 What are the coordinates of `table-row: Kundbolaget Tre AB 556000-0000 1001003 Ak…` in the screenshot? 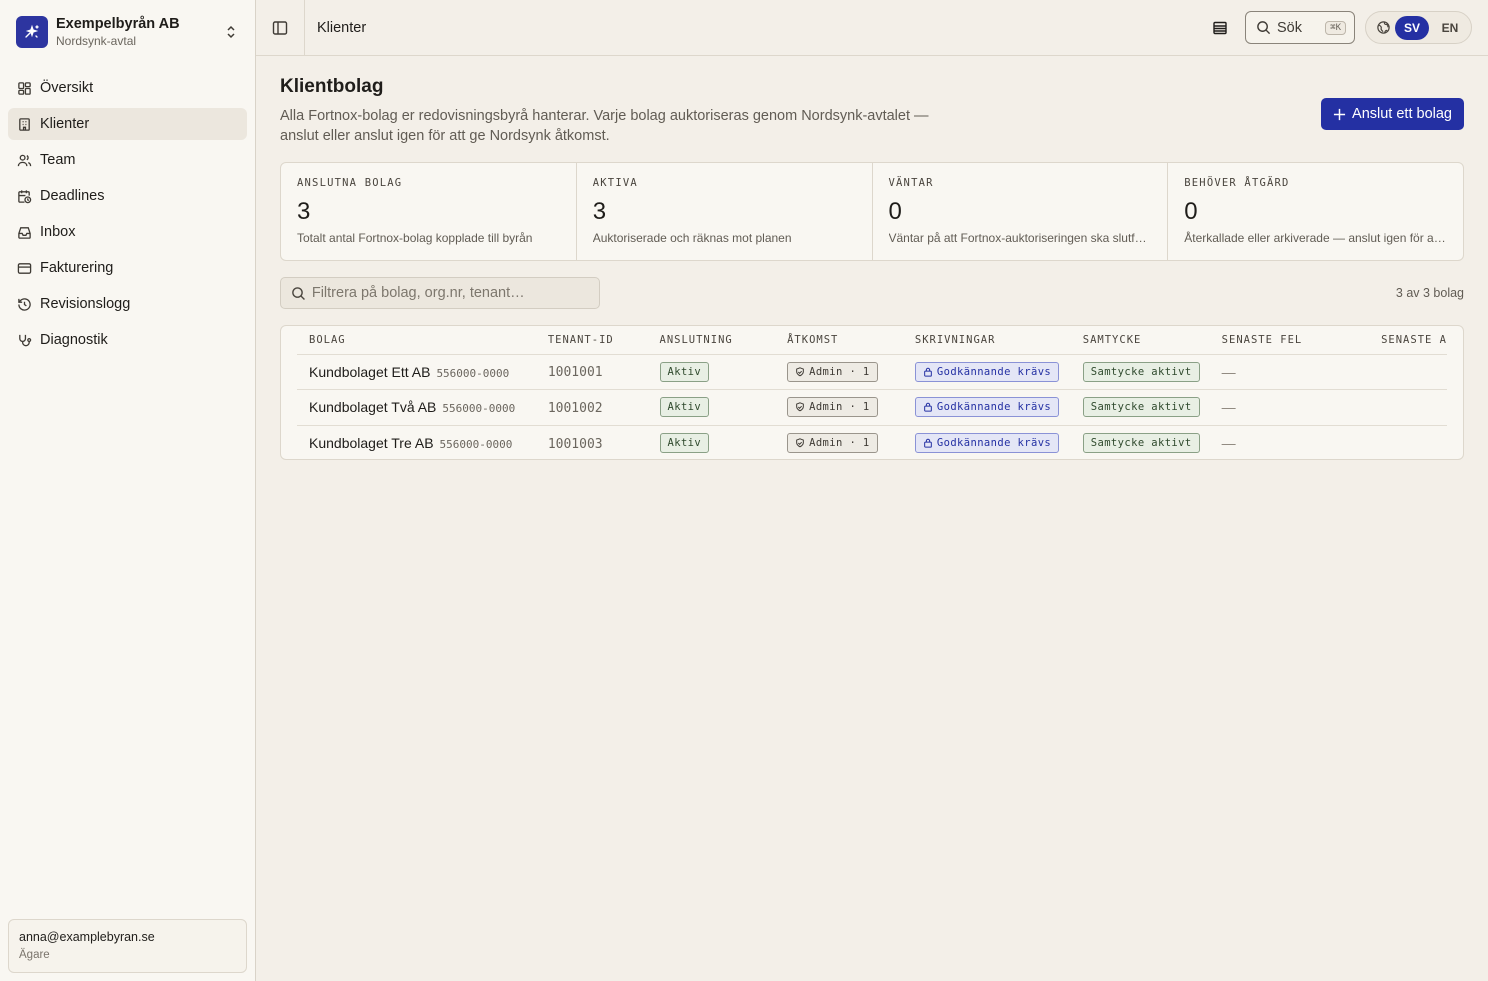 It's located at (872, 442).